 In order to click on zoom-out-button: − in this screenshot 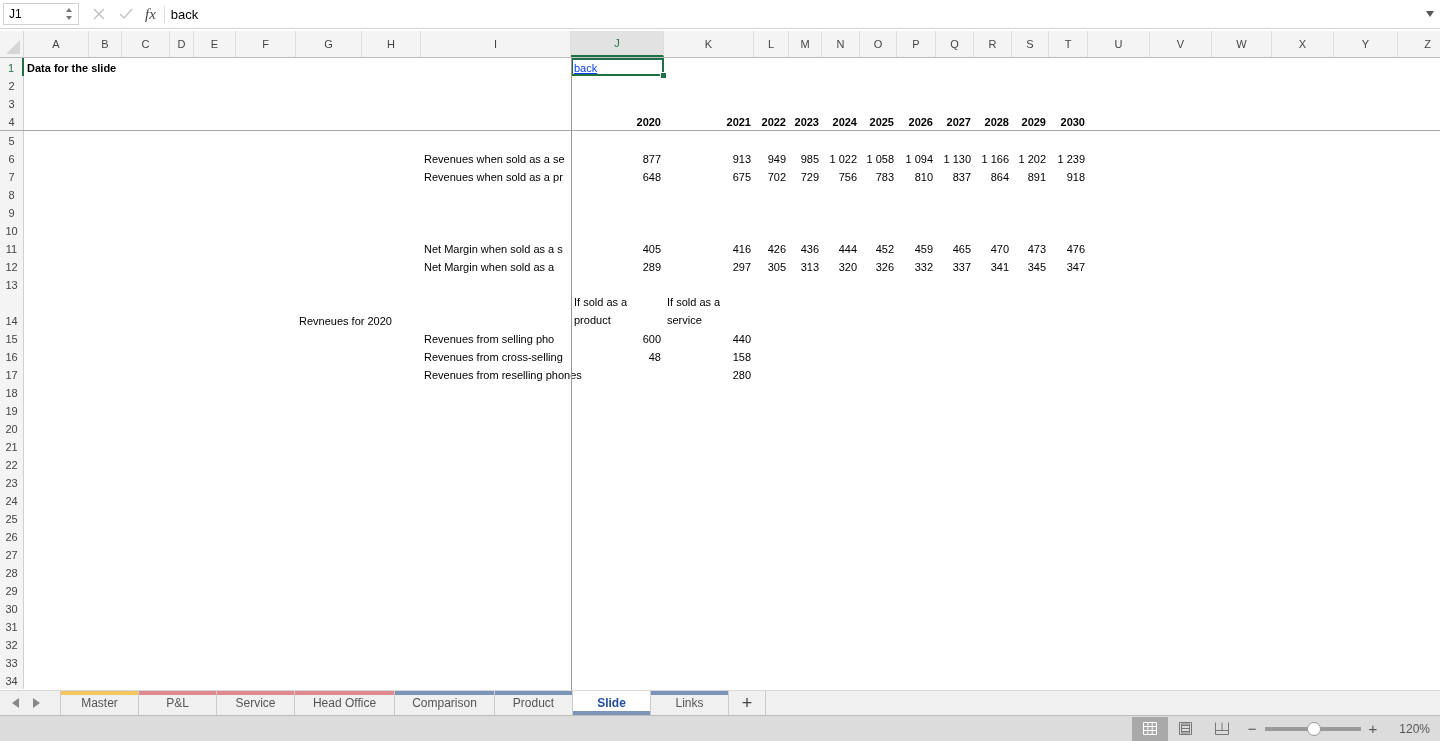, I will do `click(1252, 728)`.